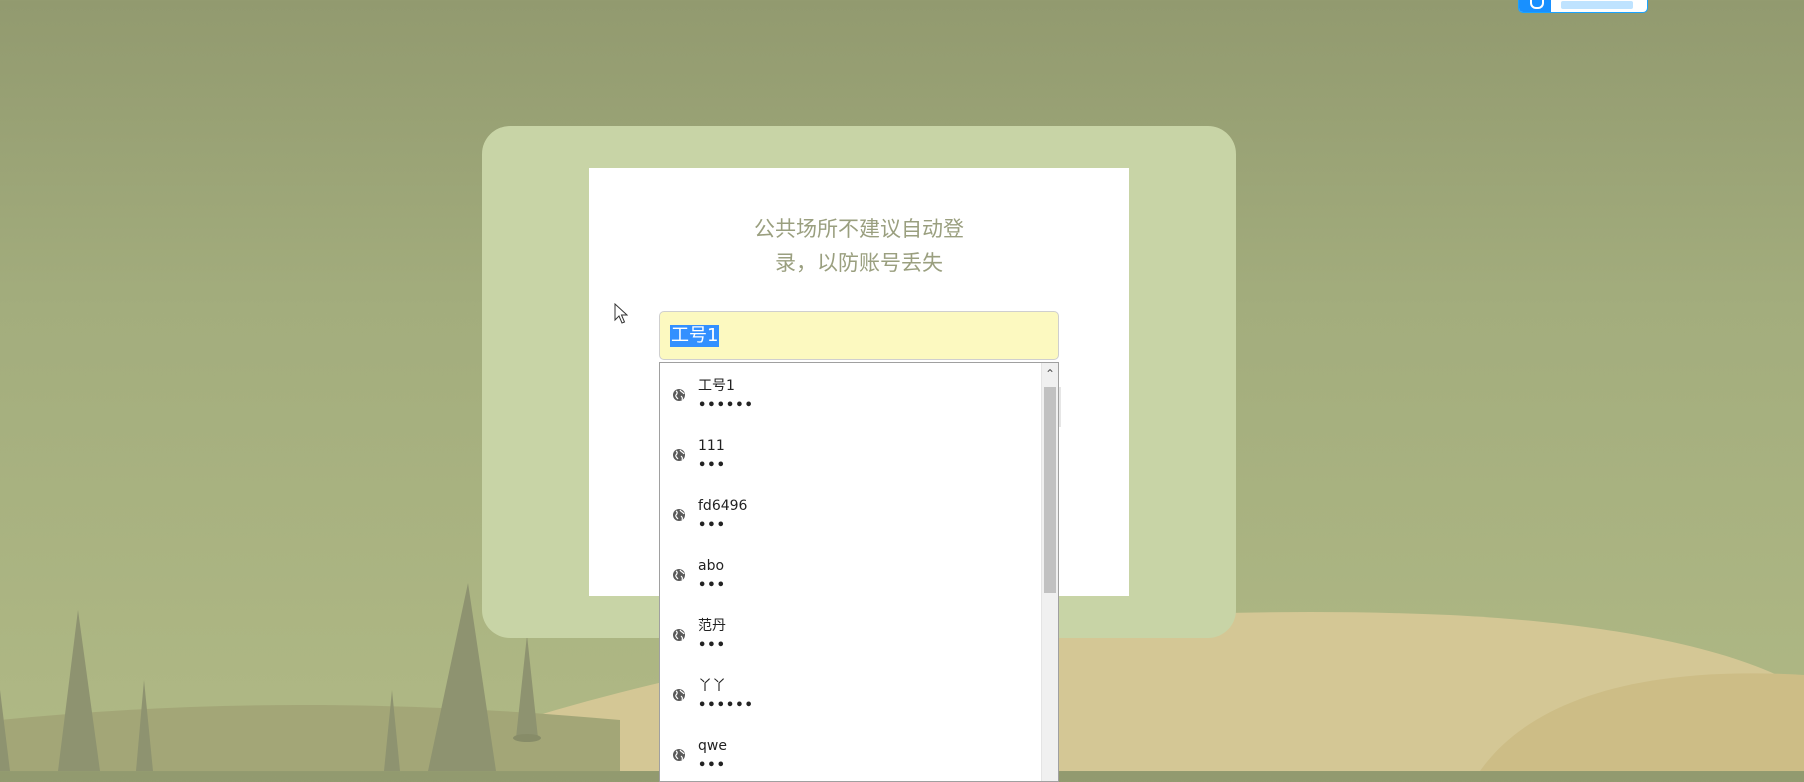 The height and width of the screenshot is (782, 1804). I want to click on username-input: 工号1, so click(859, 335).